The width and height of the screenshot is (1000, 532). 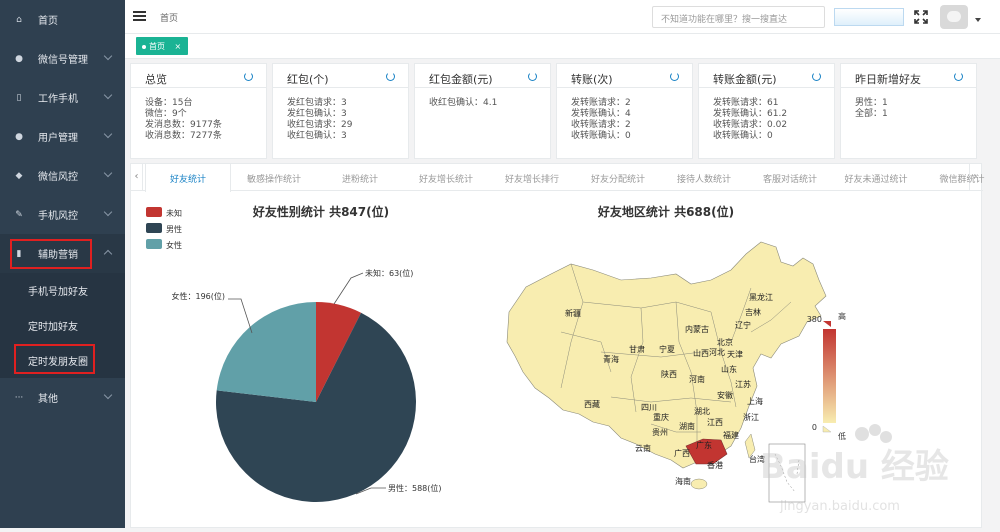 What do you see at coordinates (360, 177) in the screenshot?
I see `tab-stat-2: 进粉统计` at bounding box center [360, 177].